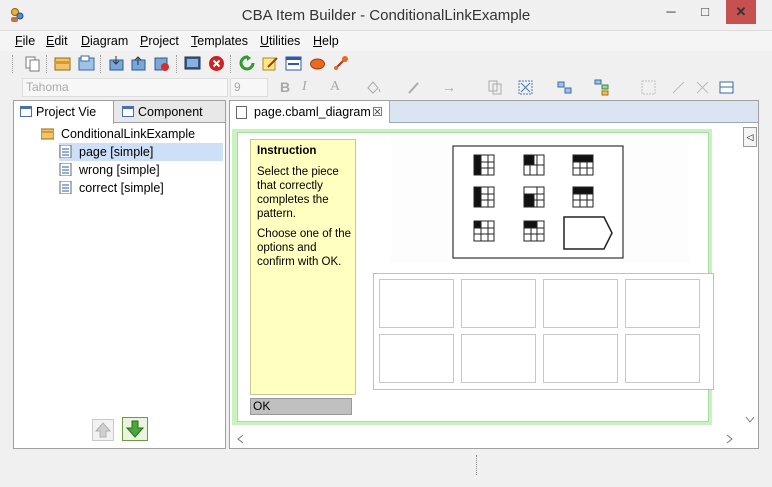 The width and height of the screenshot is (772, 487). What do you see at coordinates (47, 134) in the screenshot?
I see `project-folder-icon` at bounding box center [47, 134].